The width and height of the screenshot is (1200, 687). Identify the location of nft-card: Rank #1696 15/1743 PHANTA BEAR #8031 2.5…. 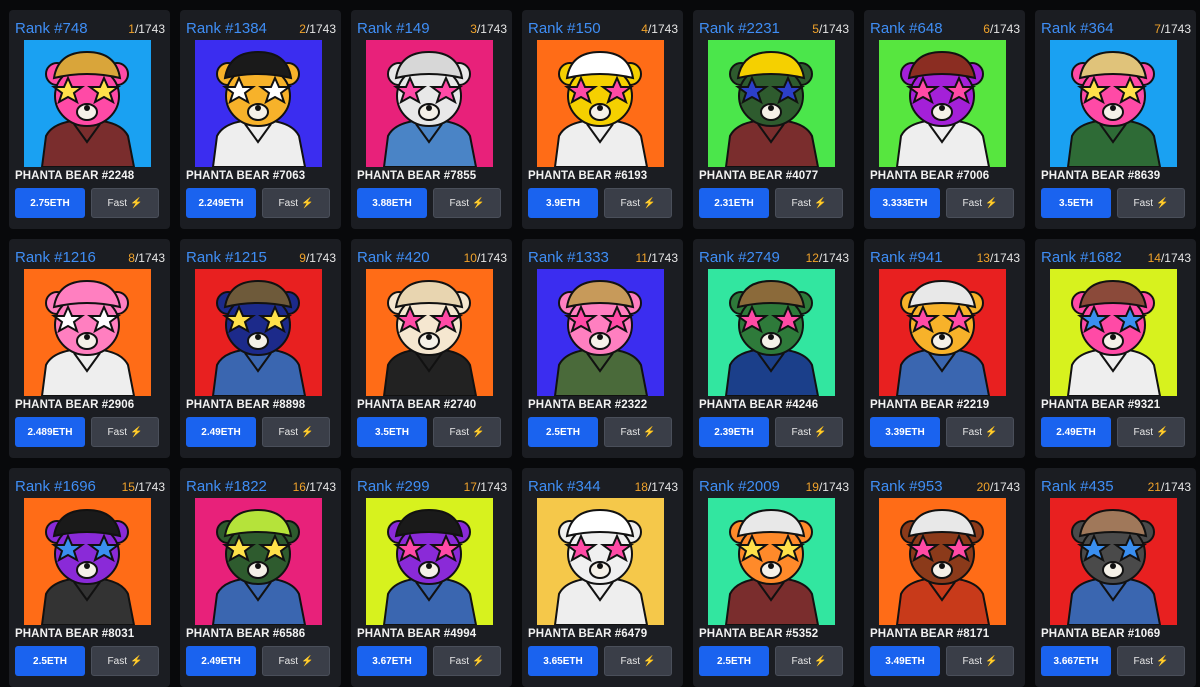
(89, 577).